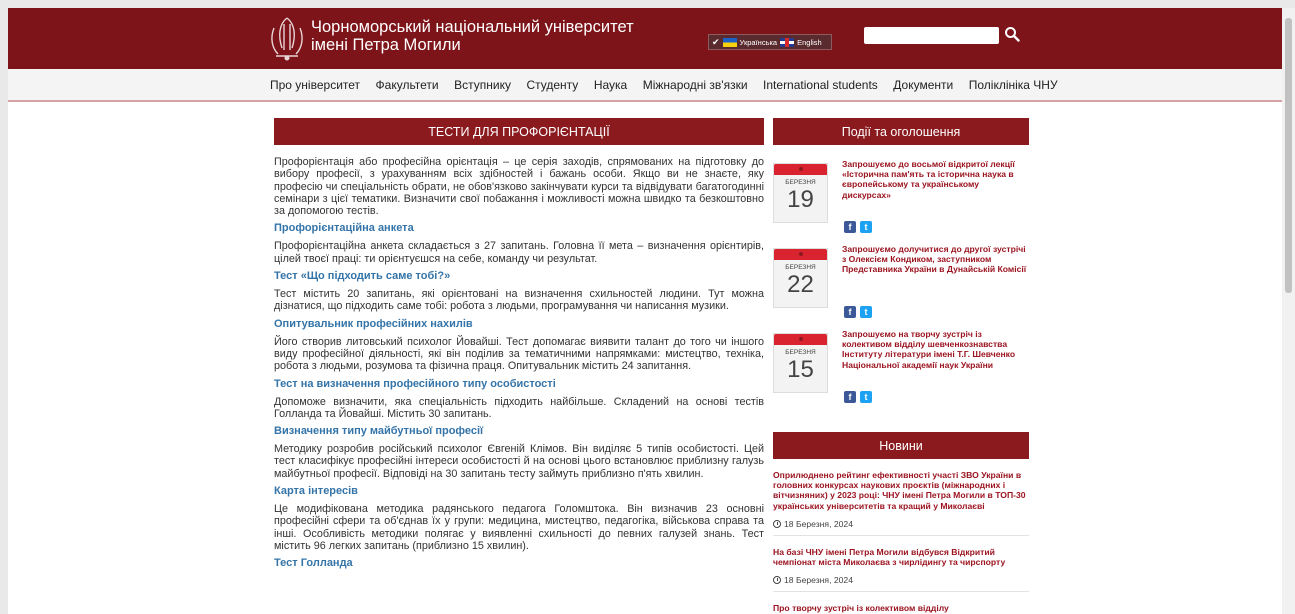 The height and width of the screenshot is (614, 1295). I want to click on event-day: 22, so click(800, 284).